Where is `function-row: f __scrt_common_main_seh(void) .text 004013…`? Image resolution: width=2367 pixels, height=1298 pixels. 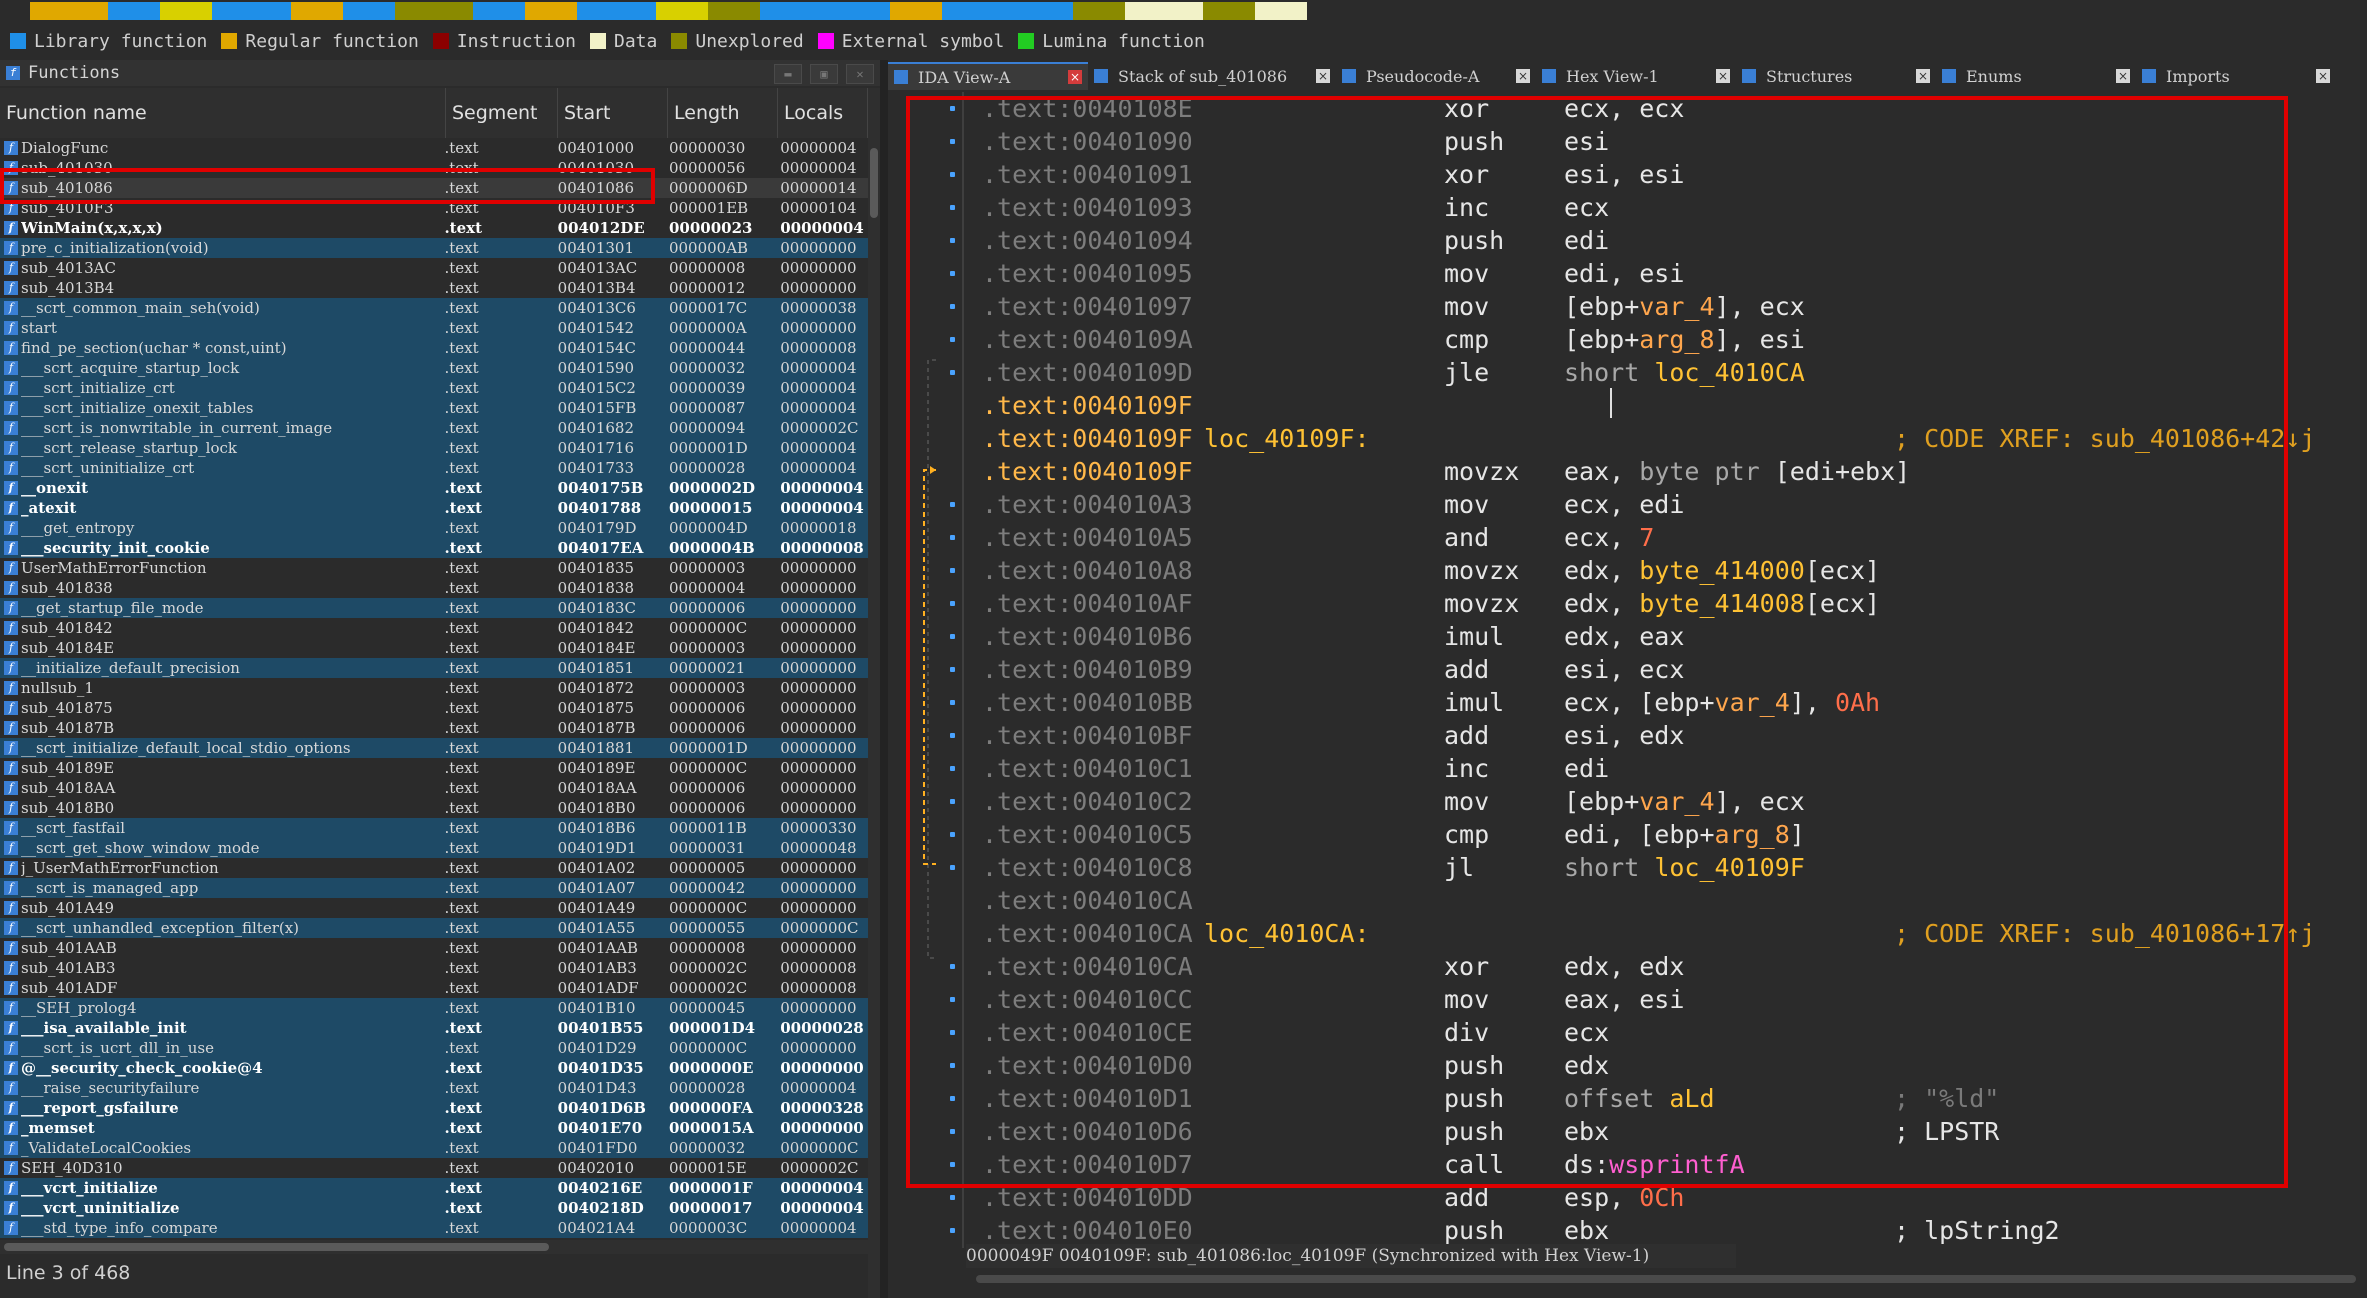
function-row: f __scrt_common_main_seh(void) .text 004013… is located at coordinates (434, 308).